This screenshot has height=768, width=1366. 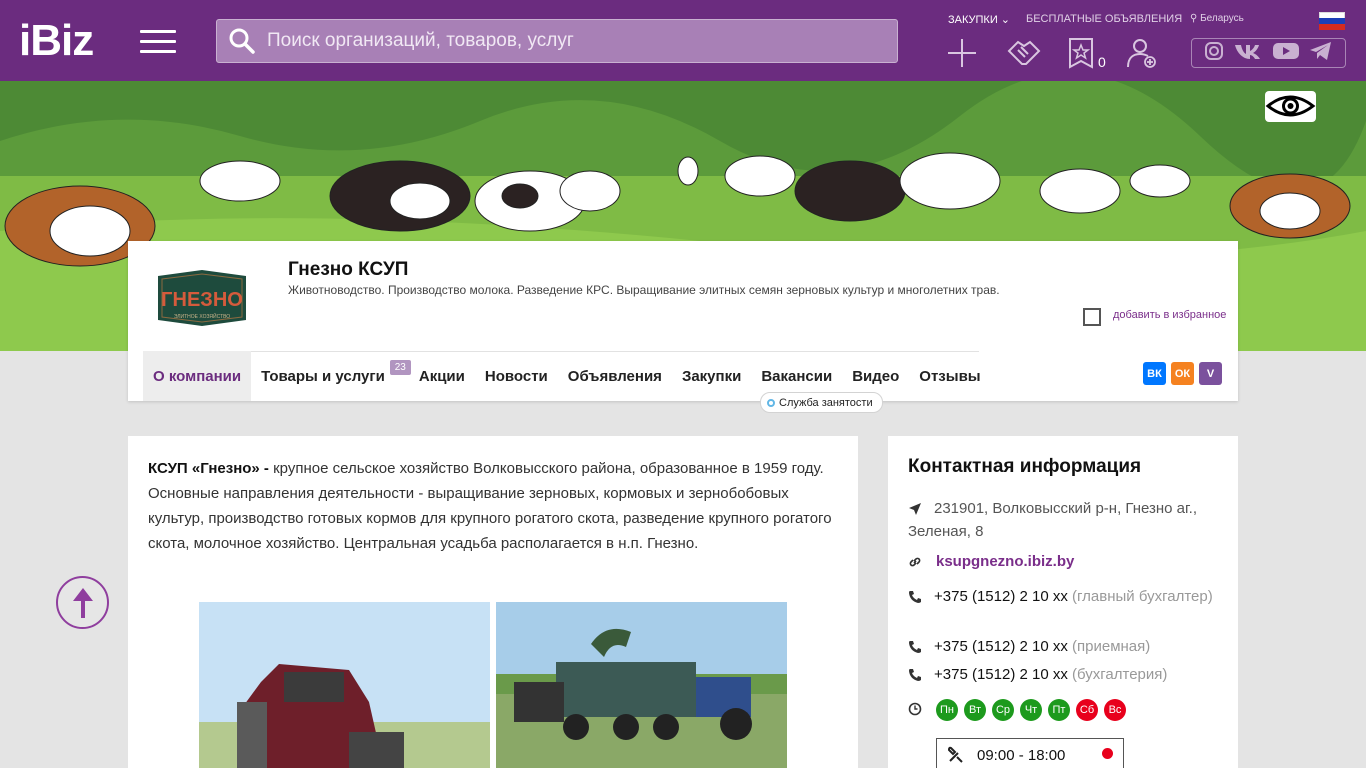 What do you see at coordinates (1286, 53) in the screenshot?
I see `youtube-icon` at bounding box center [1286, 53].